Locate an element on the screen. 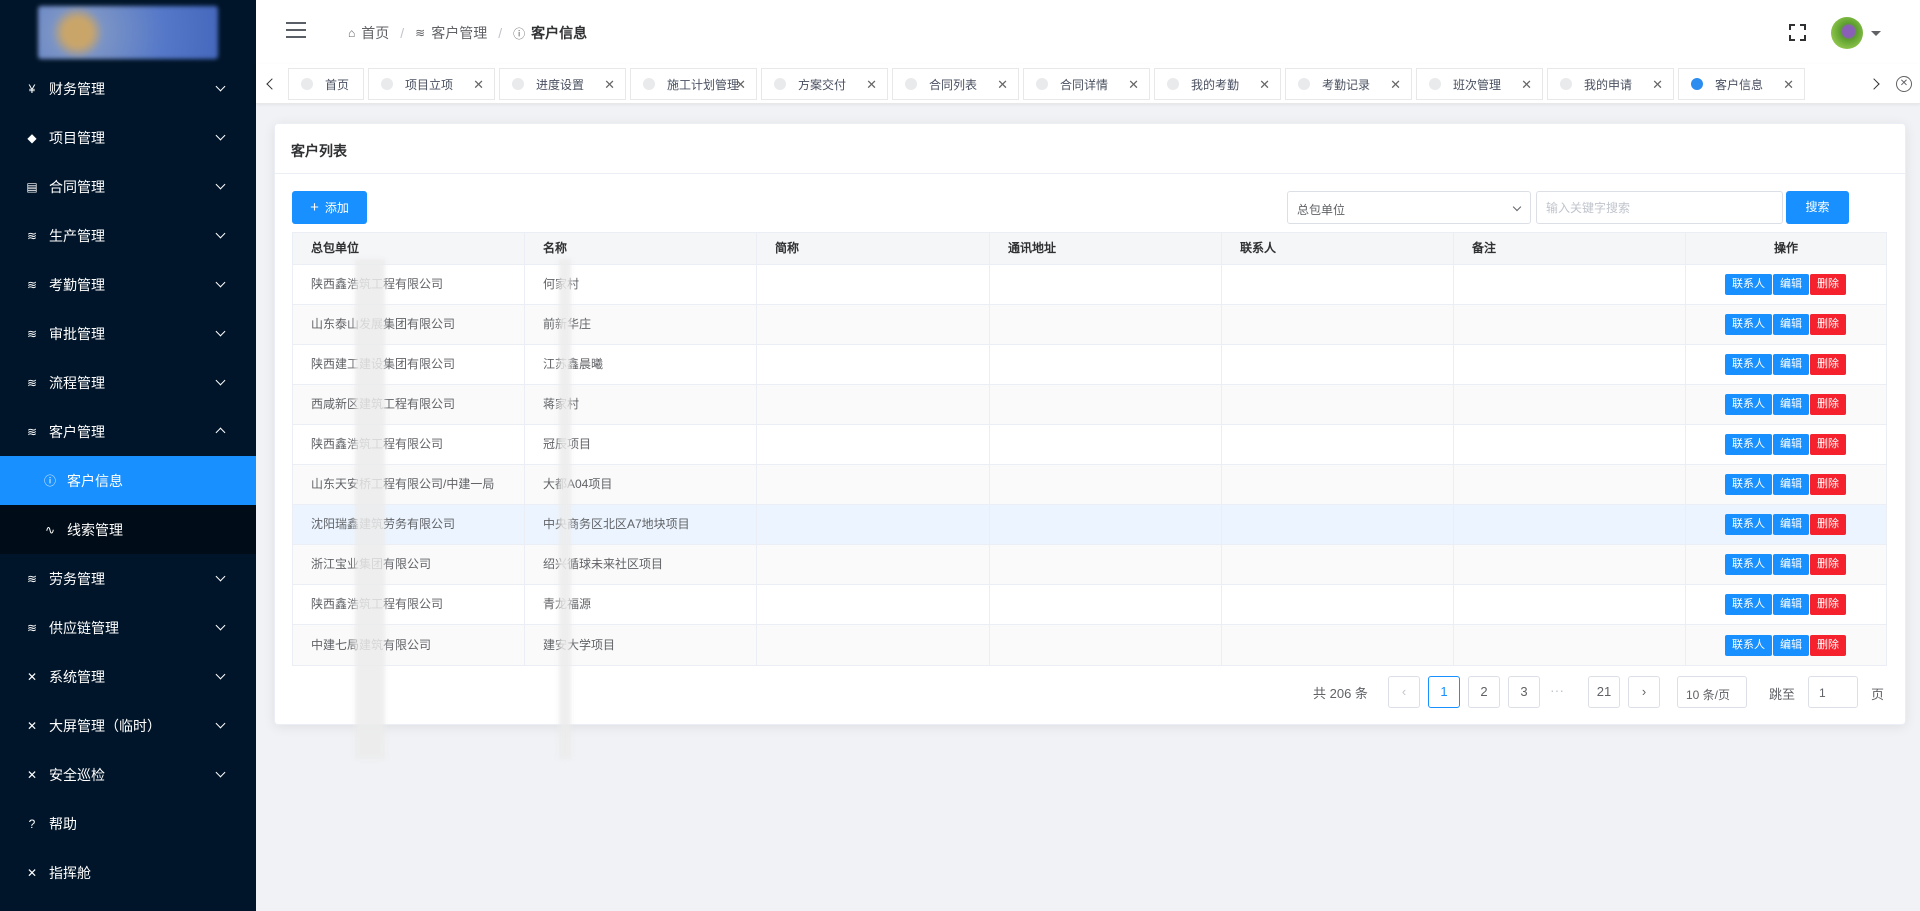 Image resolution: width=1920 pixels, height=911 pixels. unit-select: 总包单位 is located at coordinates (1409, 207).